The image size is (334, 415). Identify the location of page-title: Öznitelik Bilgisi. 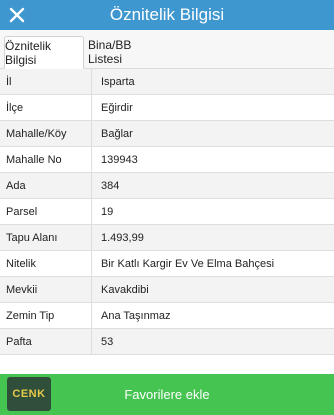
(167, 14).